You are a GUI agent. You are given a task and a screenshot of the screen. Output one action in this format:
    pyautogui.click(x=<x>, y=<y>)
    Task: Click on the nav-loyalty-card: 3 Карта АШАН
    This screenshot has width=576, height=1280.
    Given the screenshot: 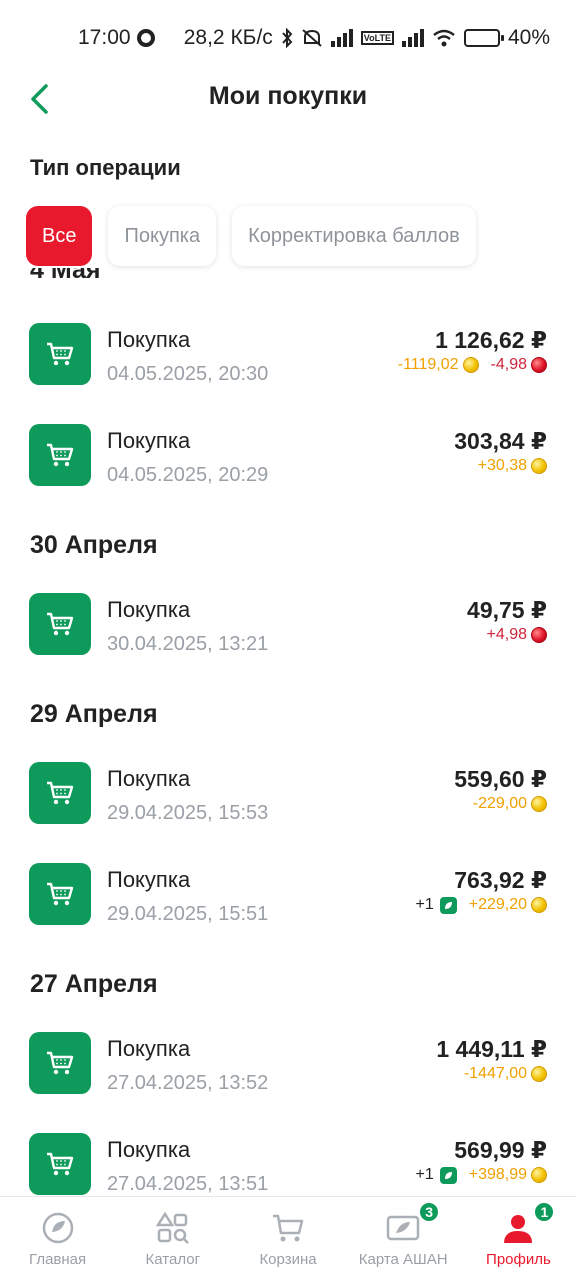 What is the action you would take?
    pyautogui.click(x=403, y=1238)
    